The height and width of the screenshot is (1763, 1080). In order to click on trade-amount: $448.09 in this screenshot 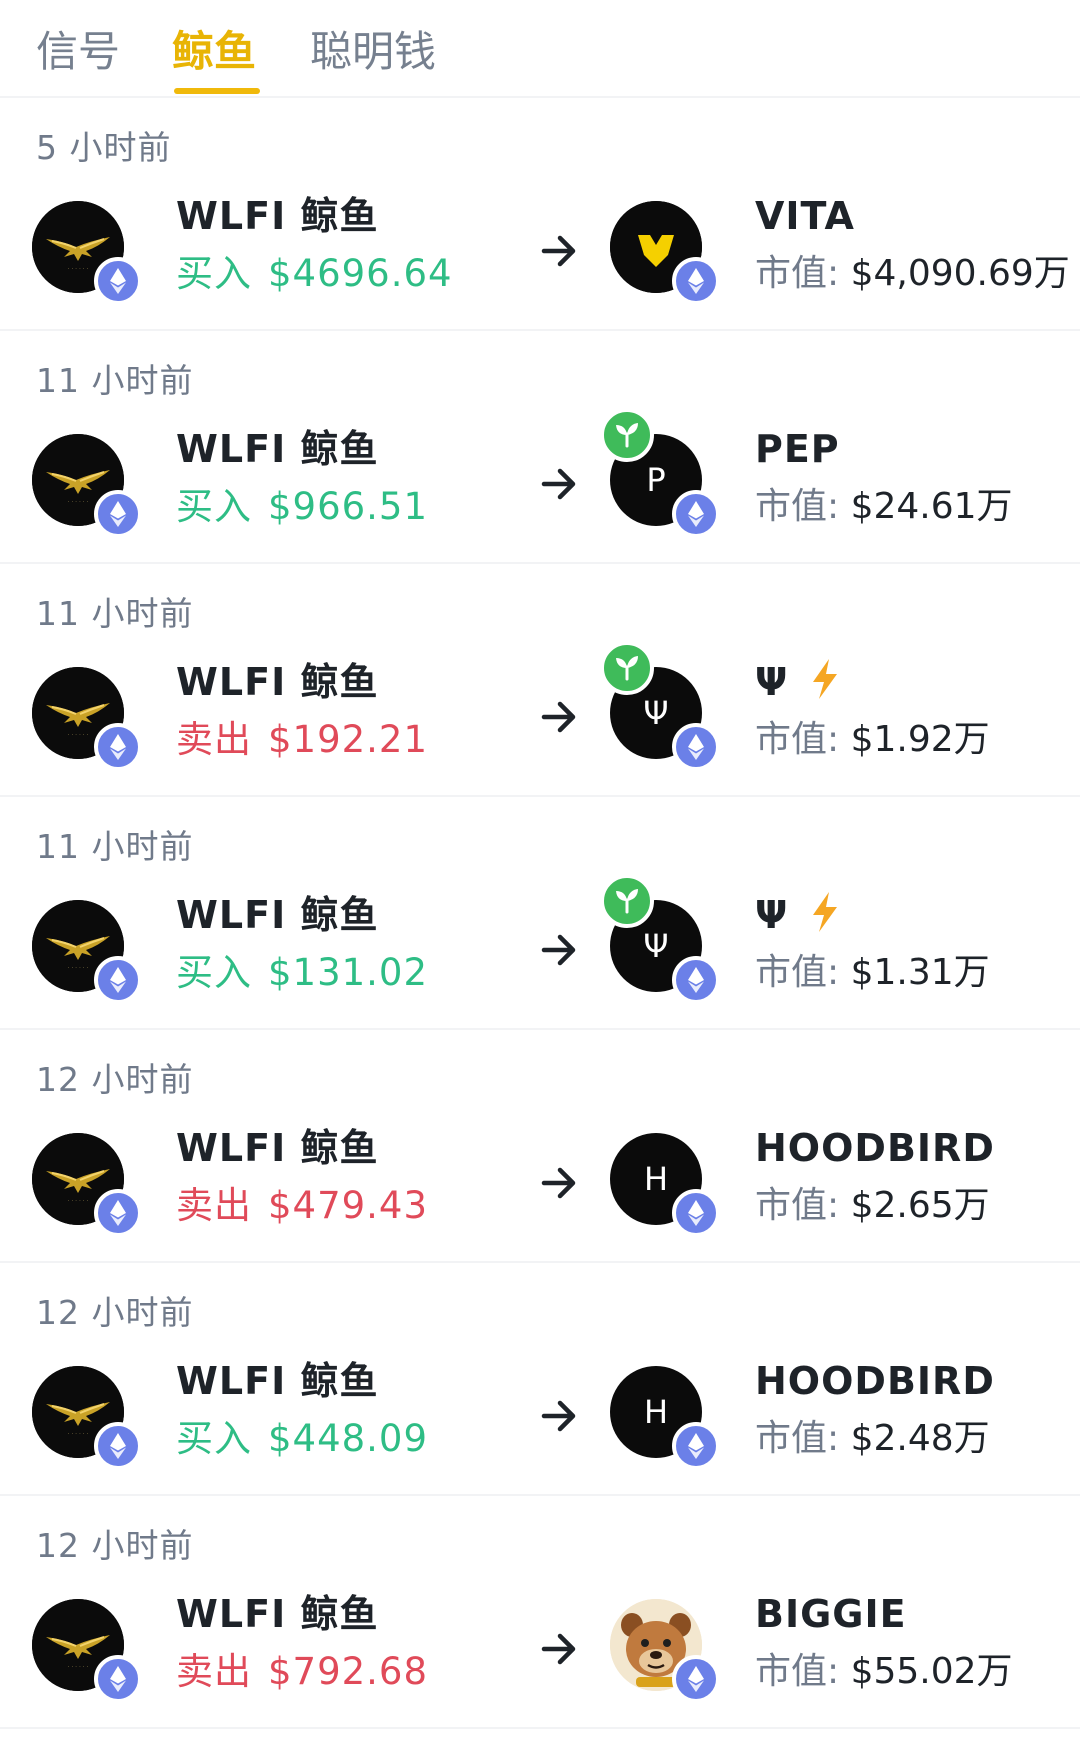, I will do `click(348, 1438)`.